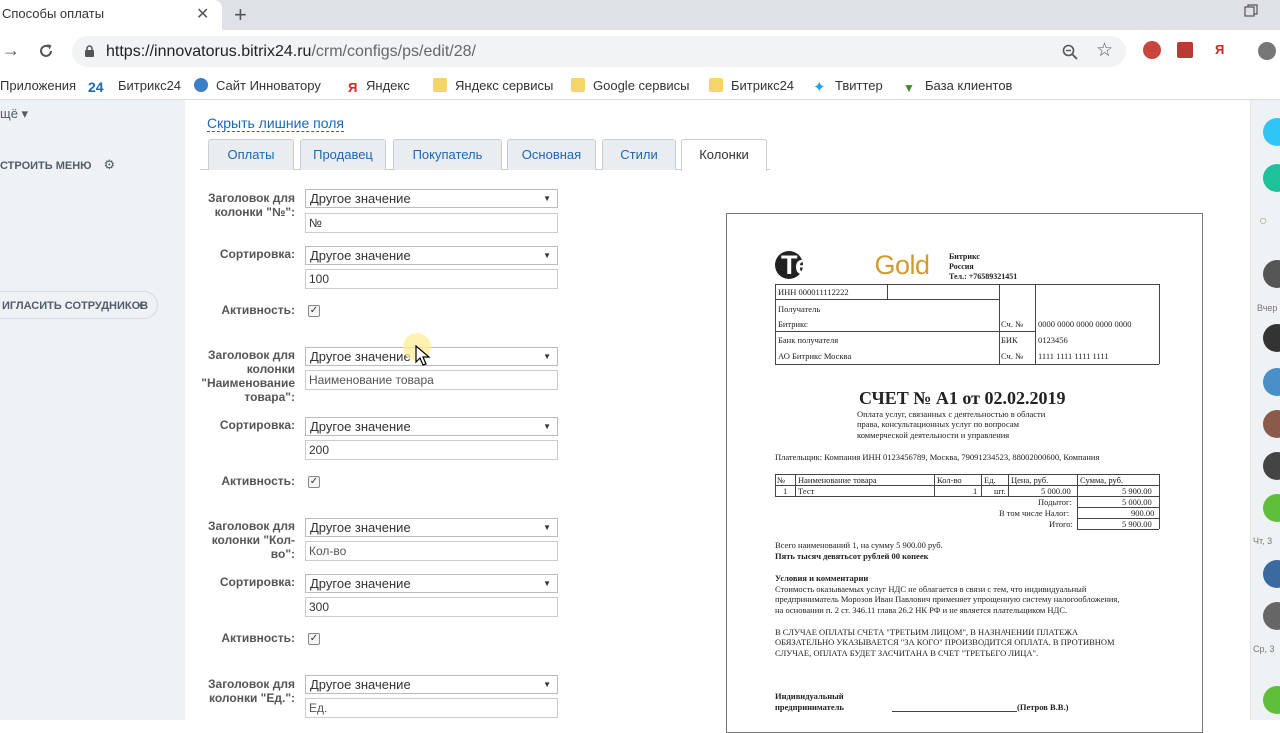  I want to click on logo-dark-part: Tender-, so click(828, 265).